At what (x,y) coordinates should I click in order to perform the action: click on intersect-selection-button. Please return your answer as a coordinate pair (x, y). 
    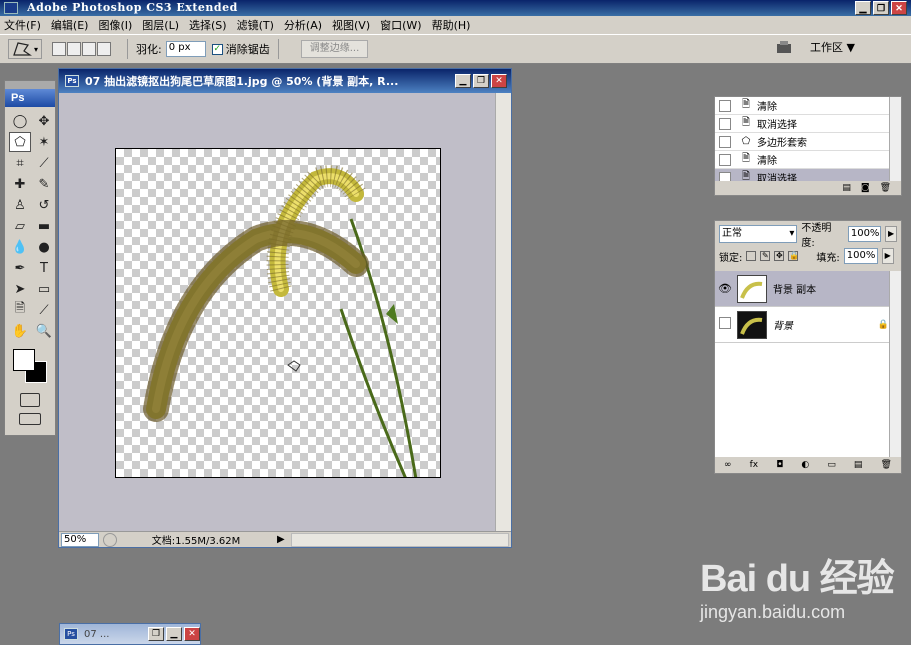
    Looking at the image, I should click on (104, 49).